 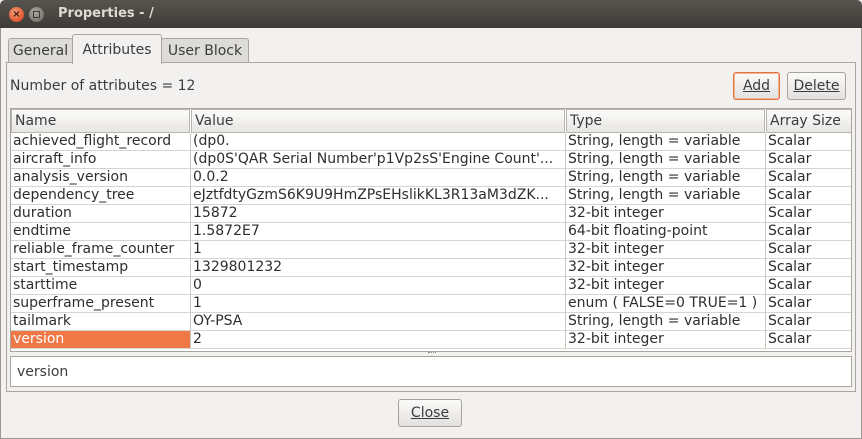 I want to click on cell-type: enum ( FALSE=0 TRUE=1 ), so click(x=666, y=304).